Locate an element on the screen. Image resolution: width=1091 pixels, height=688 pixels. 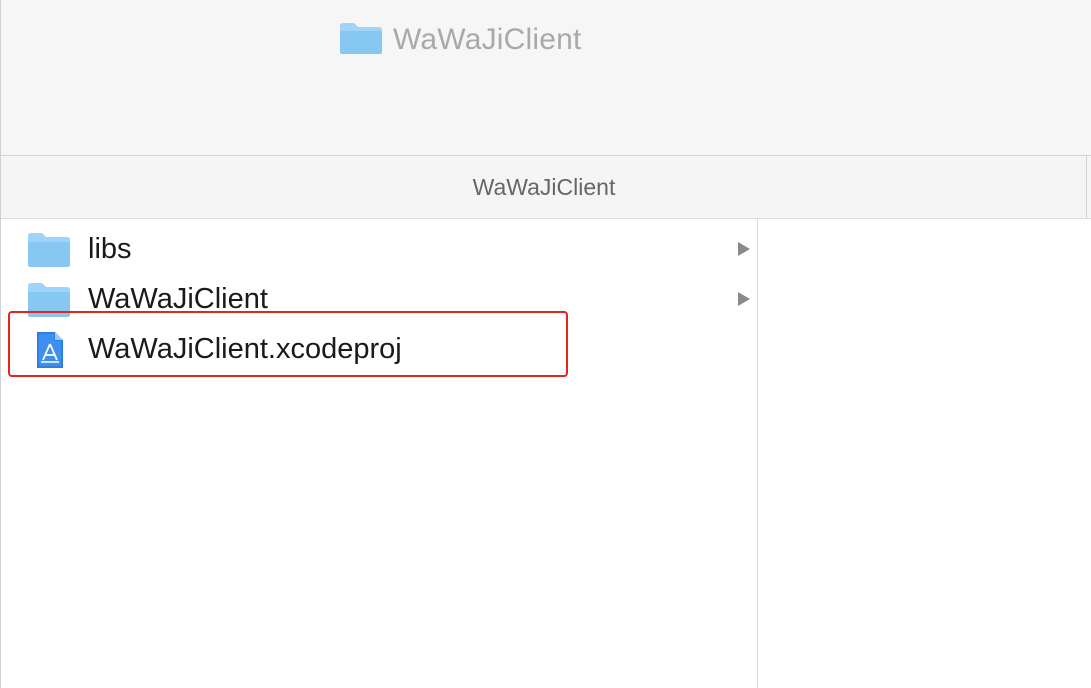
window-title-text: WaWaJiClient is located at coordinates (487, 39).